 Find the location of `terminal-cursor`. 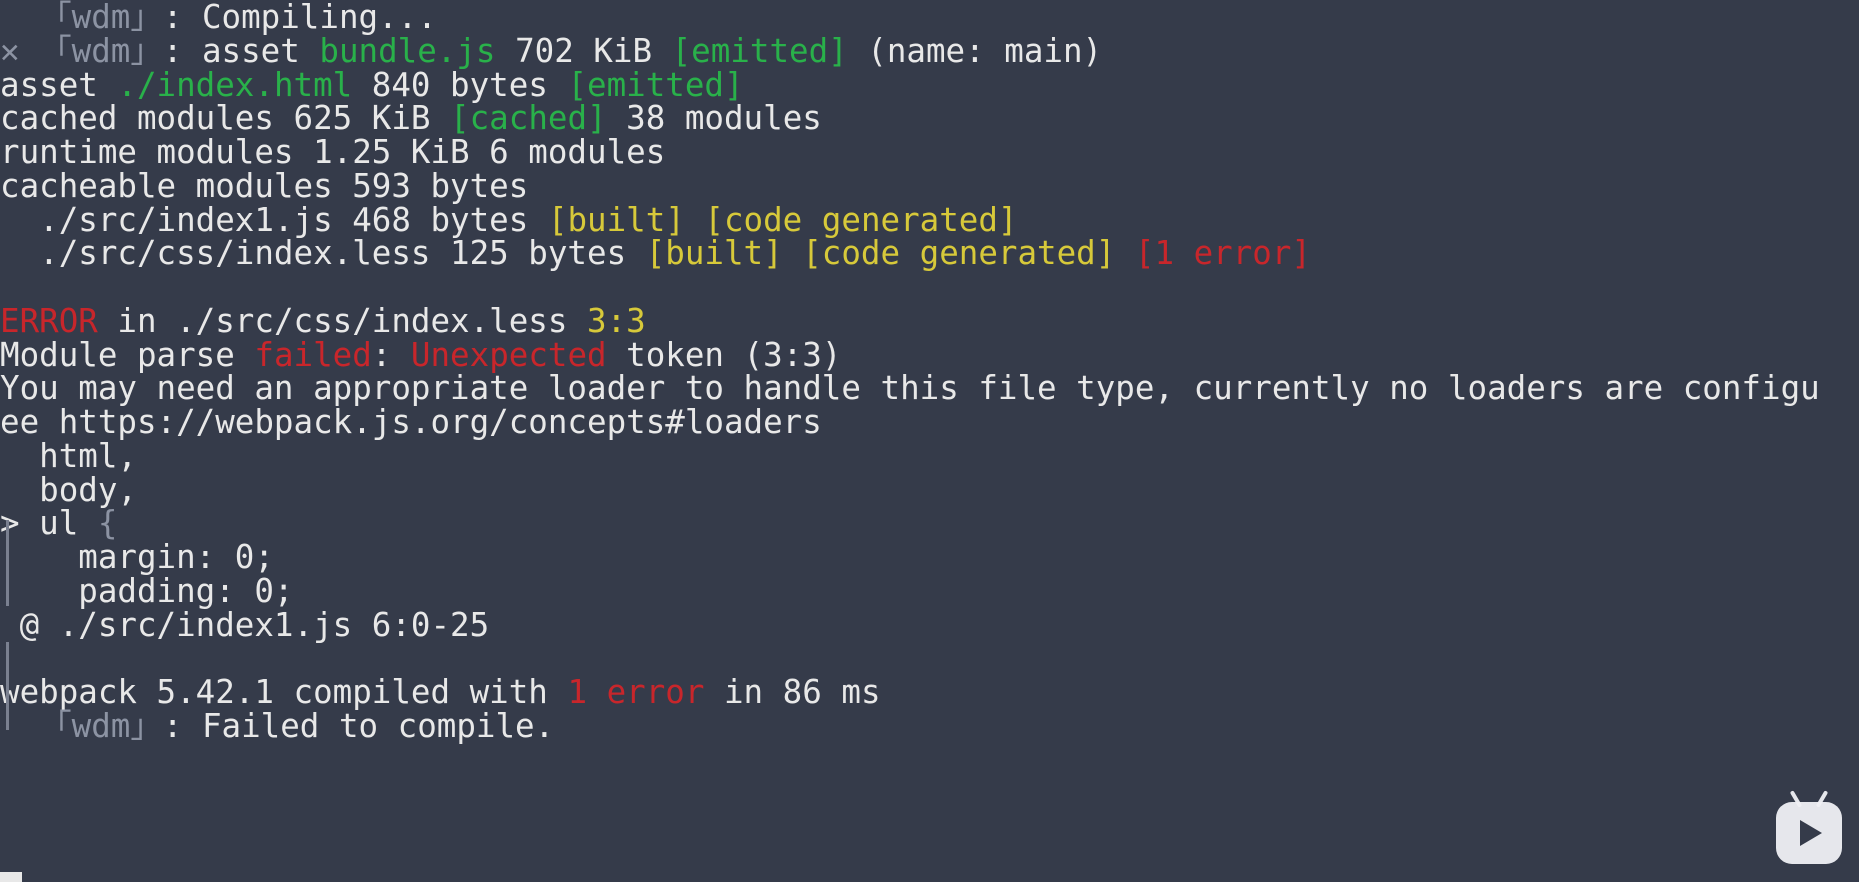

terminal-cursor is located at coordinates (11, 877).